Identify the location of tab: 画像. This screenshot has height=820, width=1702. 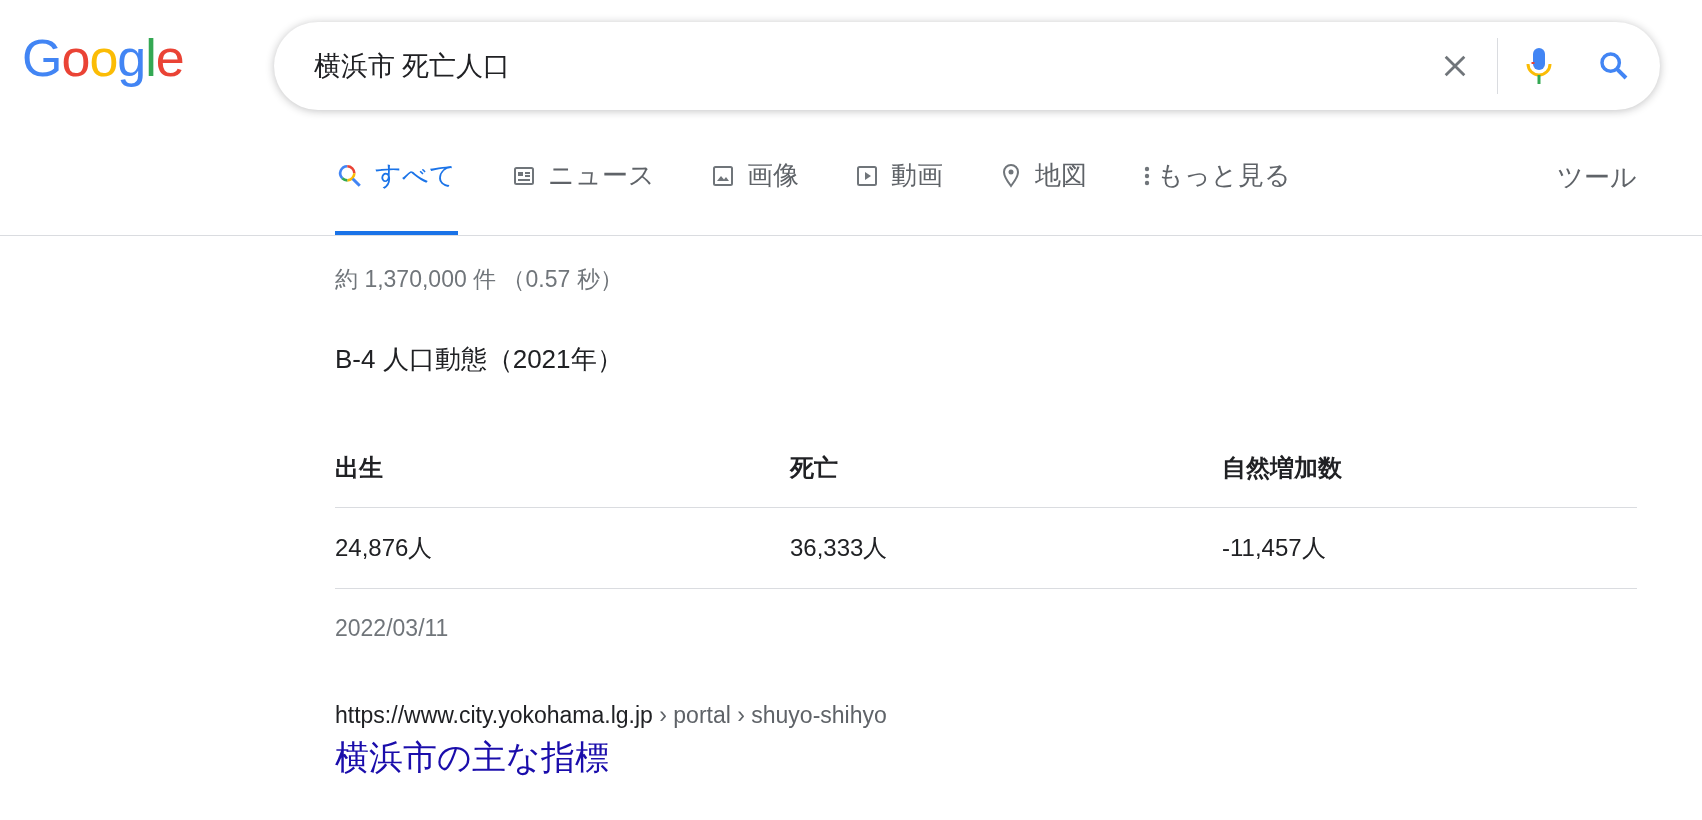
(755, 175).